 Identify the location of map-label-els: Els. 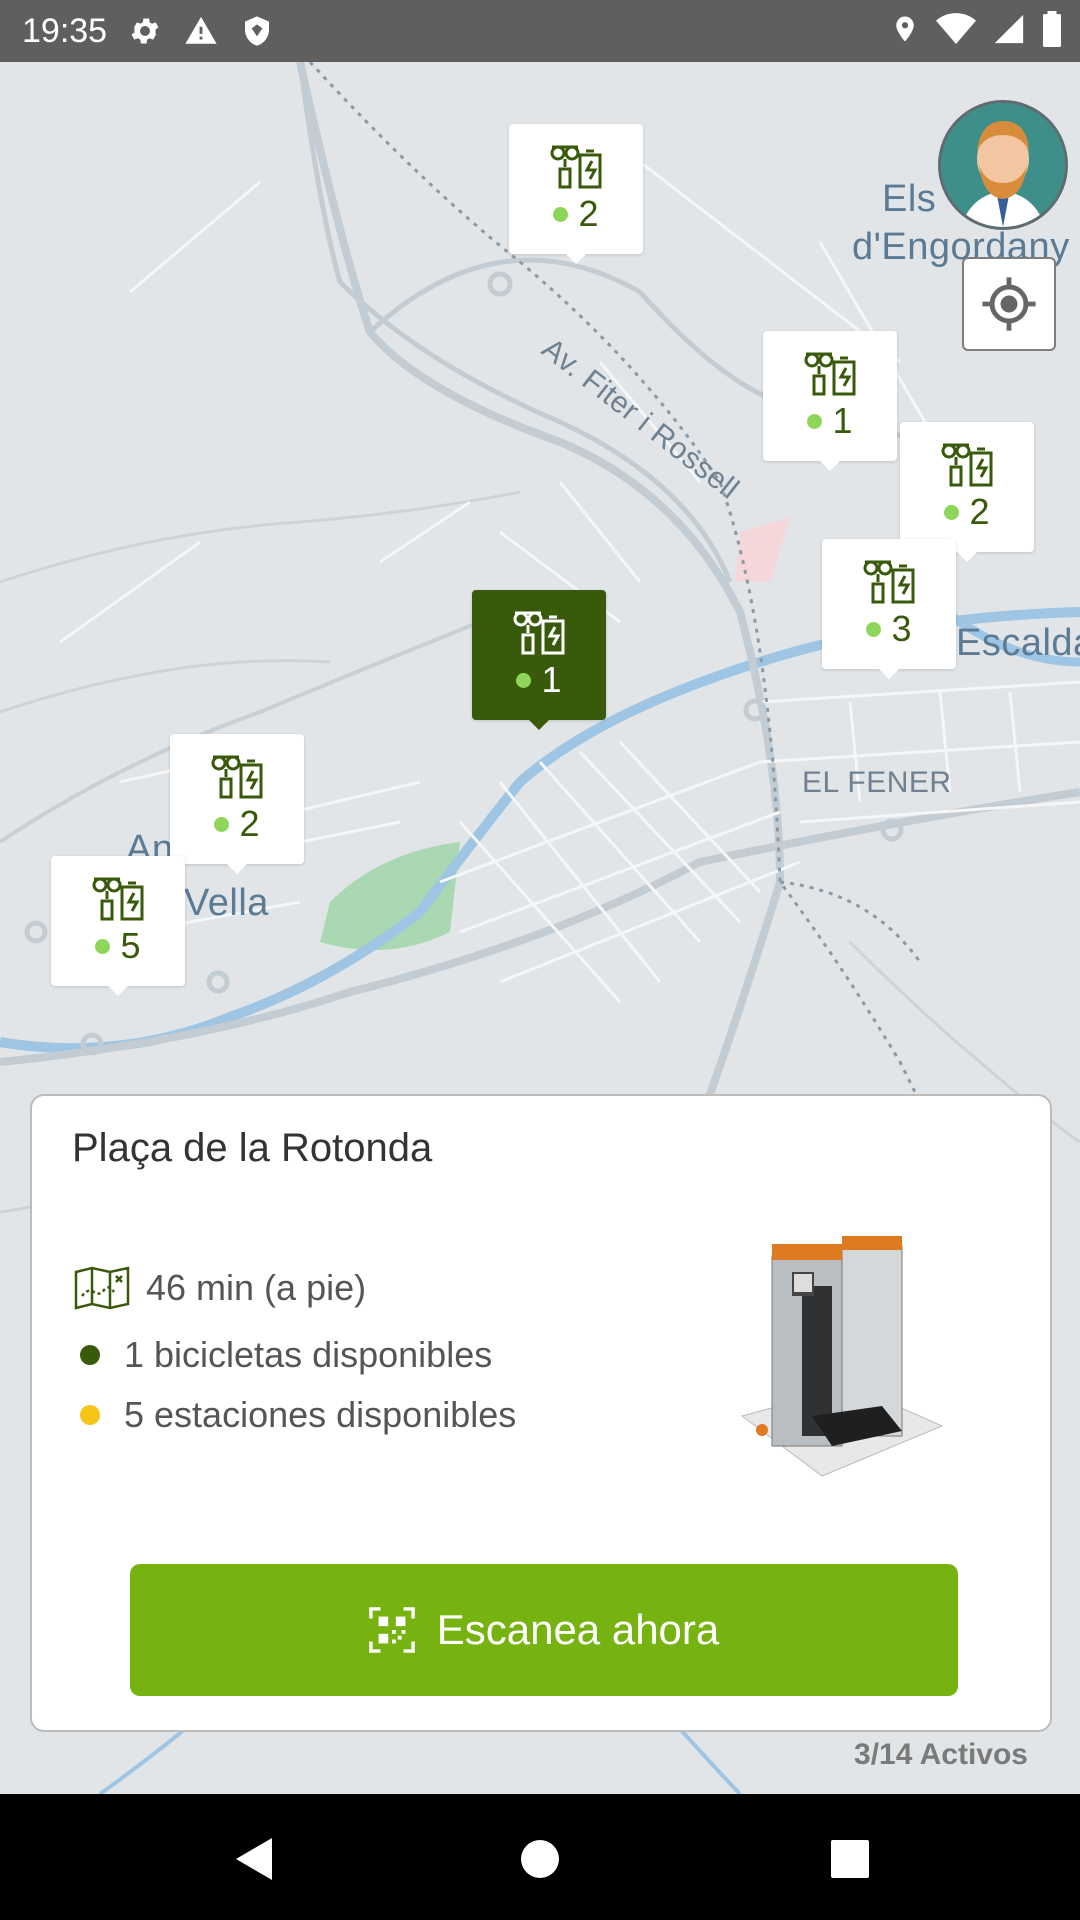
(909, 199).